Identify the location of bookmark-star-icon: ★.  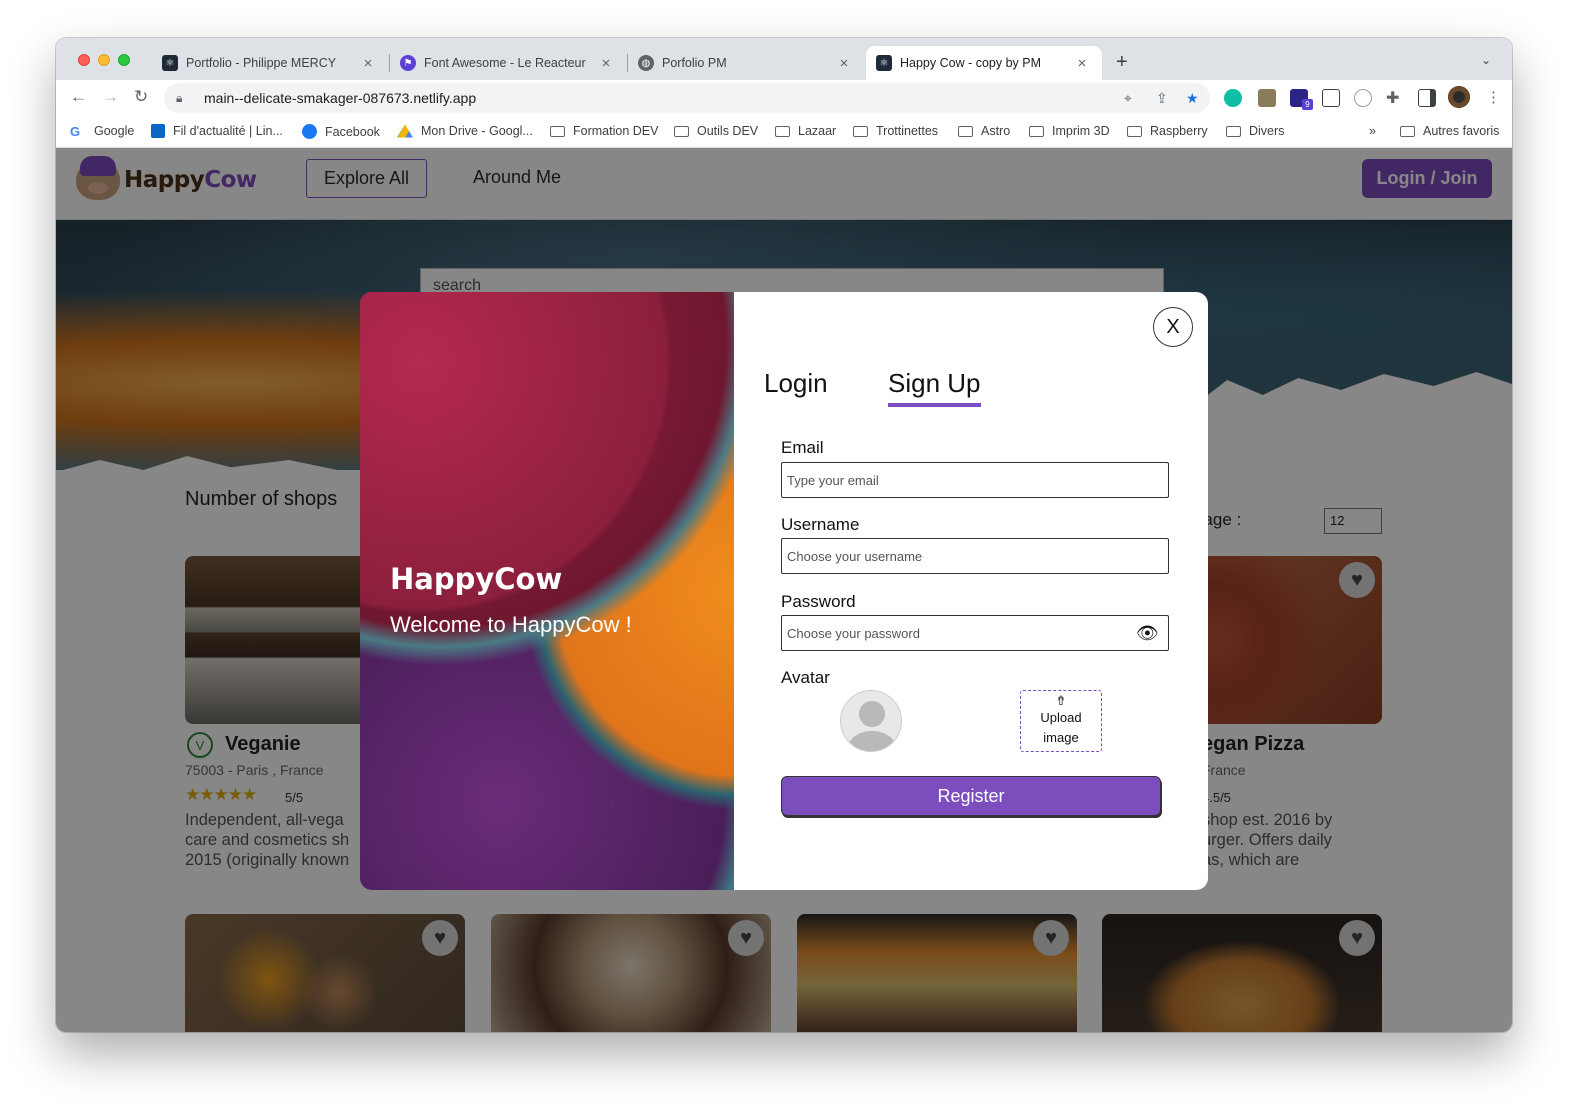
(1192, 98).